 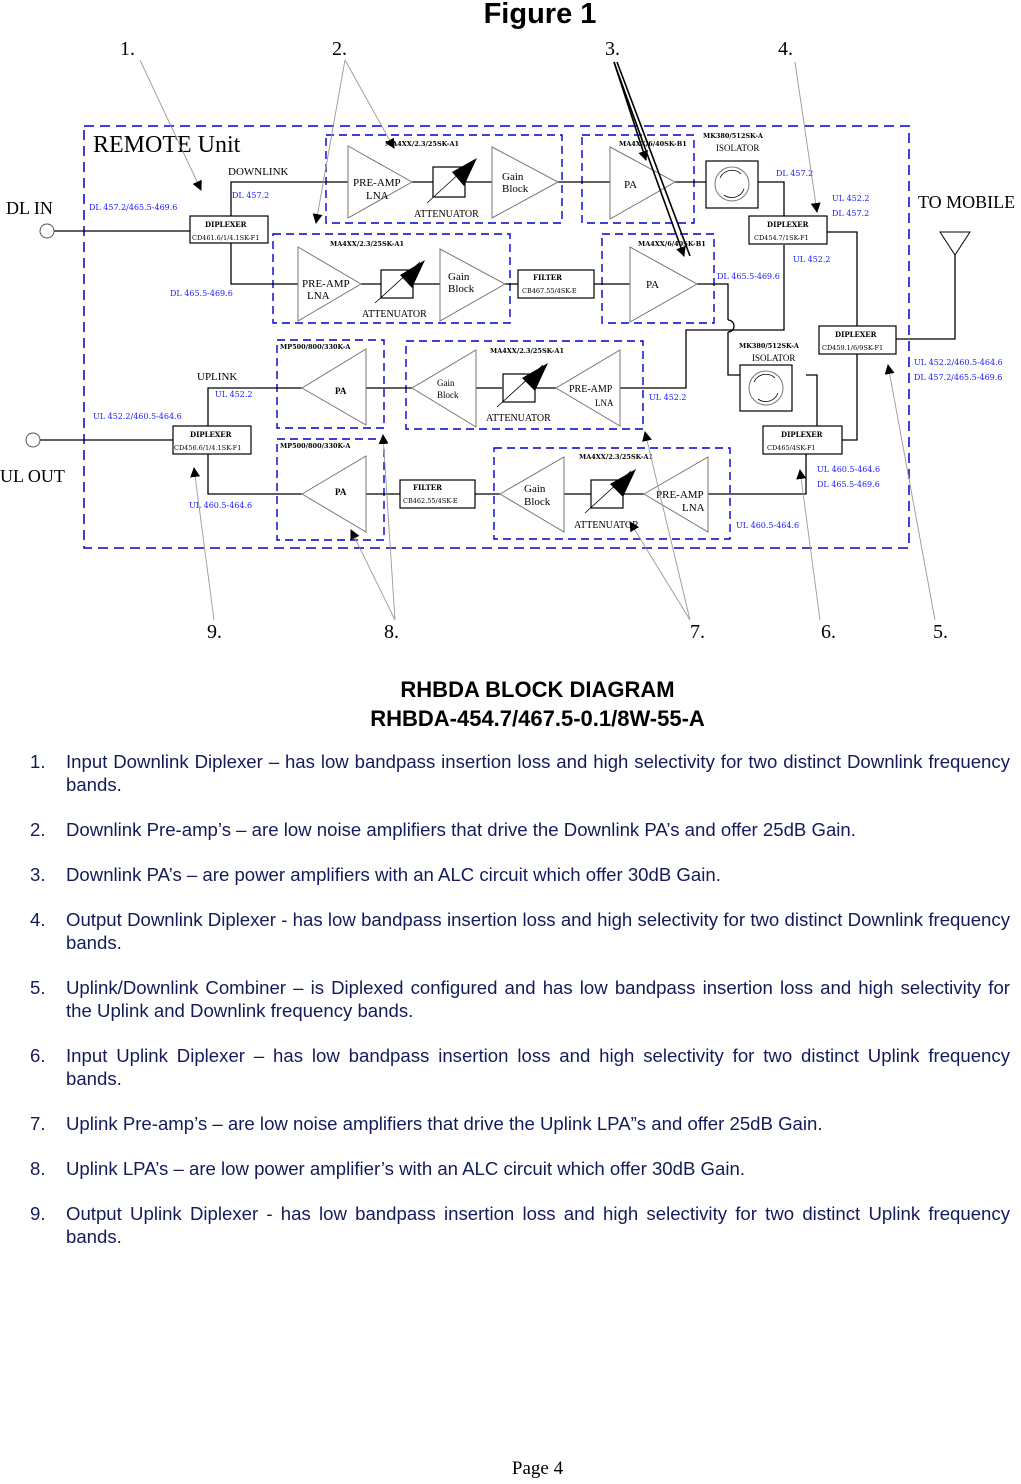 What do you see at coordinates (225, 238) in the screenshot?
I see `dl-input-diplexer-part: CD461.6/1/4.1SK-F1` at bounding box center [225, 238].